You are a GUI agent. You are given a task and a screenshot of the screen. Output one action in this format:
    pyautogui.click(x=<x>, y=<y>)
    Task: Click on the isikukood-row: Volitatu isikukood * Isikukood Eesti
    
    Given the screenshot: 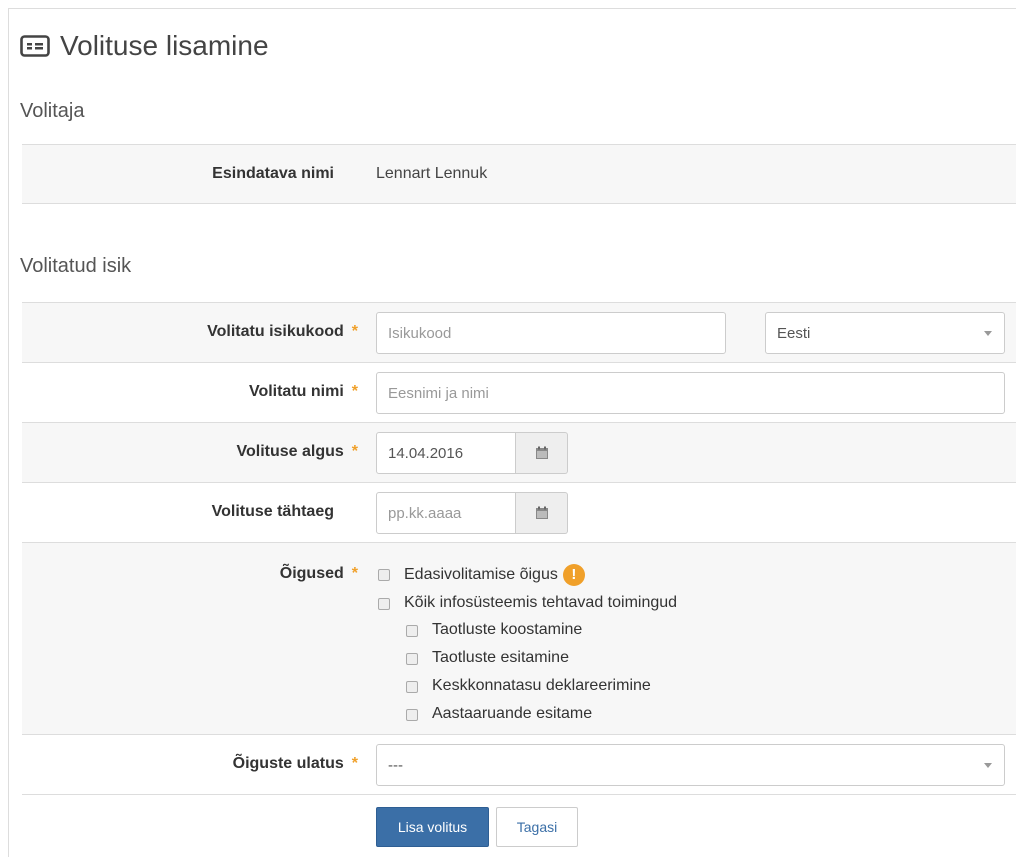 What is the action you would take?
    pyautogui.click(x=519, y=332)
    